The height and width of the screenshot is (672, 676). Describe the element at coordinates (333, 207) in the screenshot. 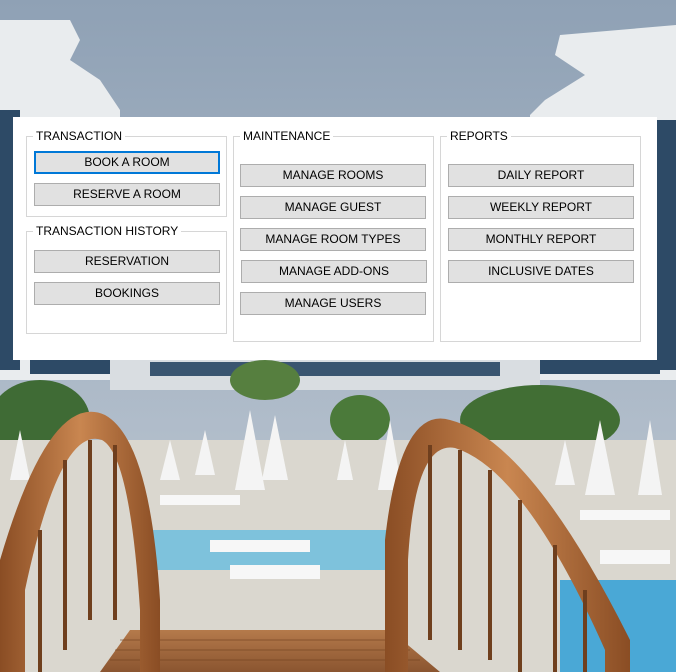

I see `manage-guest-button: MANAGE GUEST` at that location.